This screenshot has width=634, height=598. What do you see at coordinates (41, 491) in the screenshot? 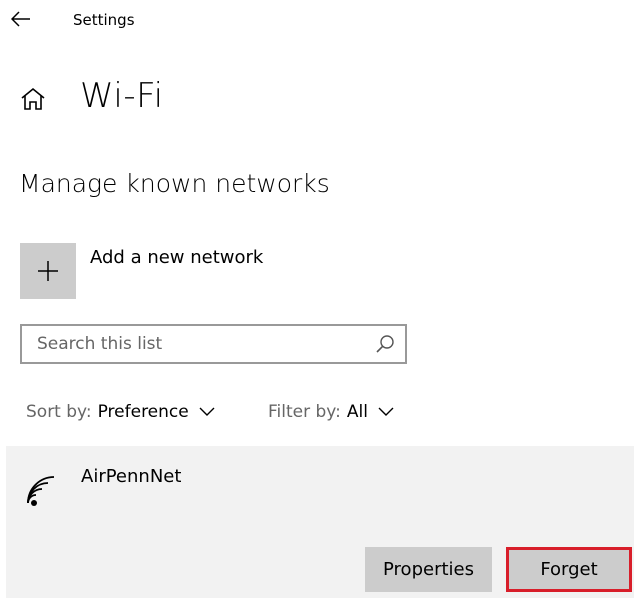
I see `wifi-signal-icon` at bounding box center [41, 491].